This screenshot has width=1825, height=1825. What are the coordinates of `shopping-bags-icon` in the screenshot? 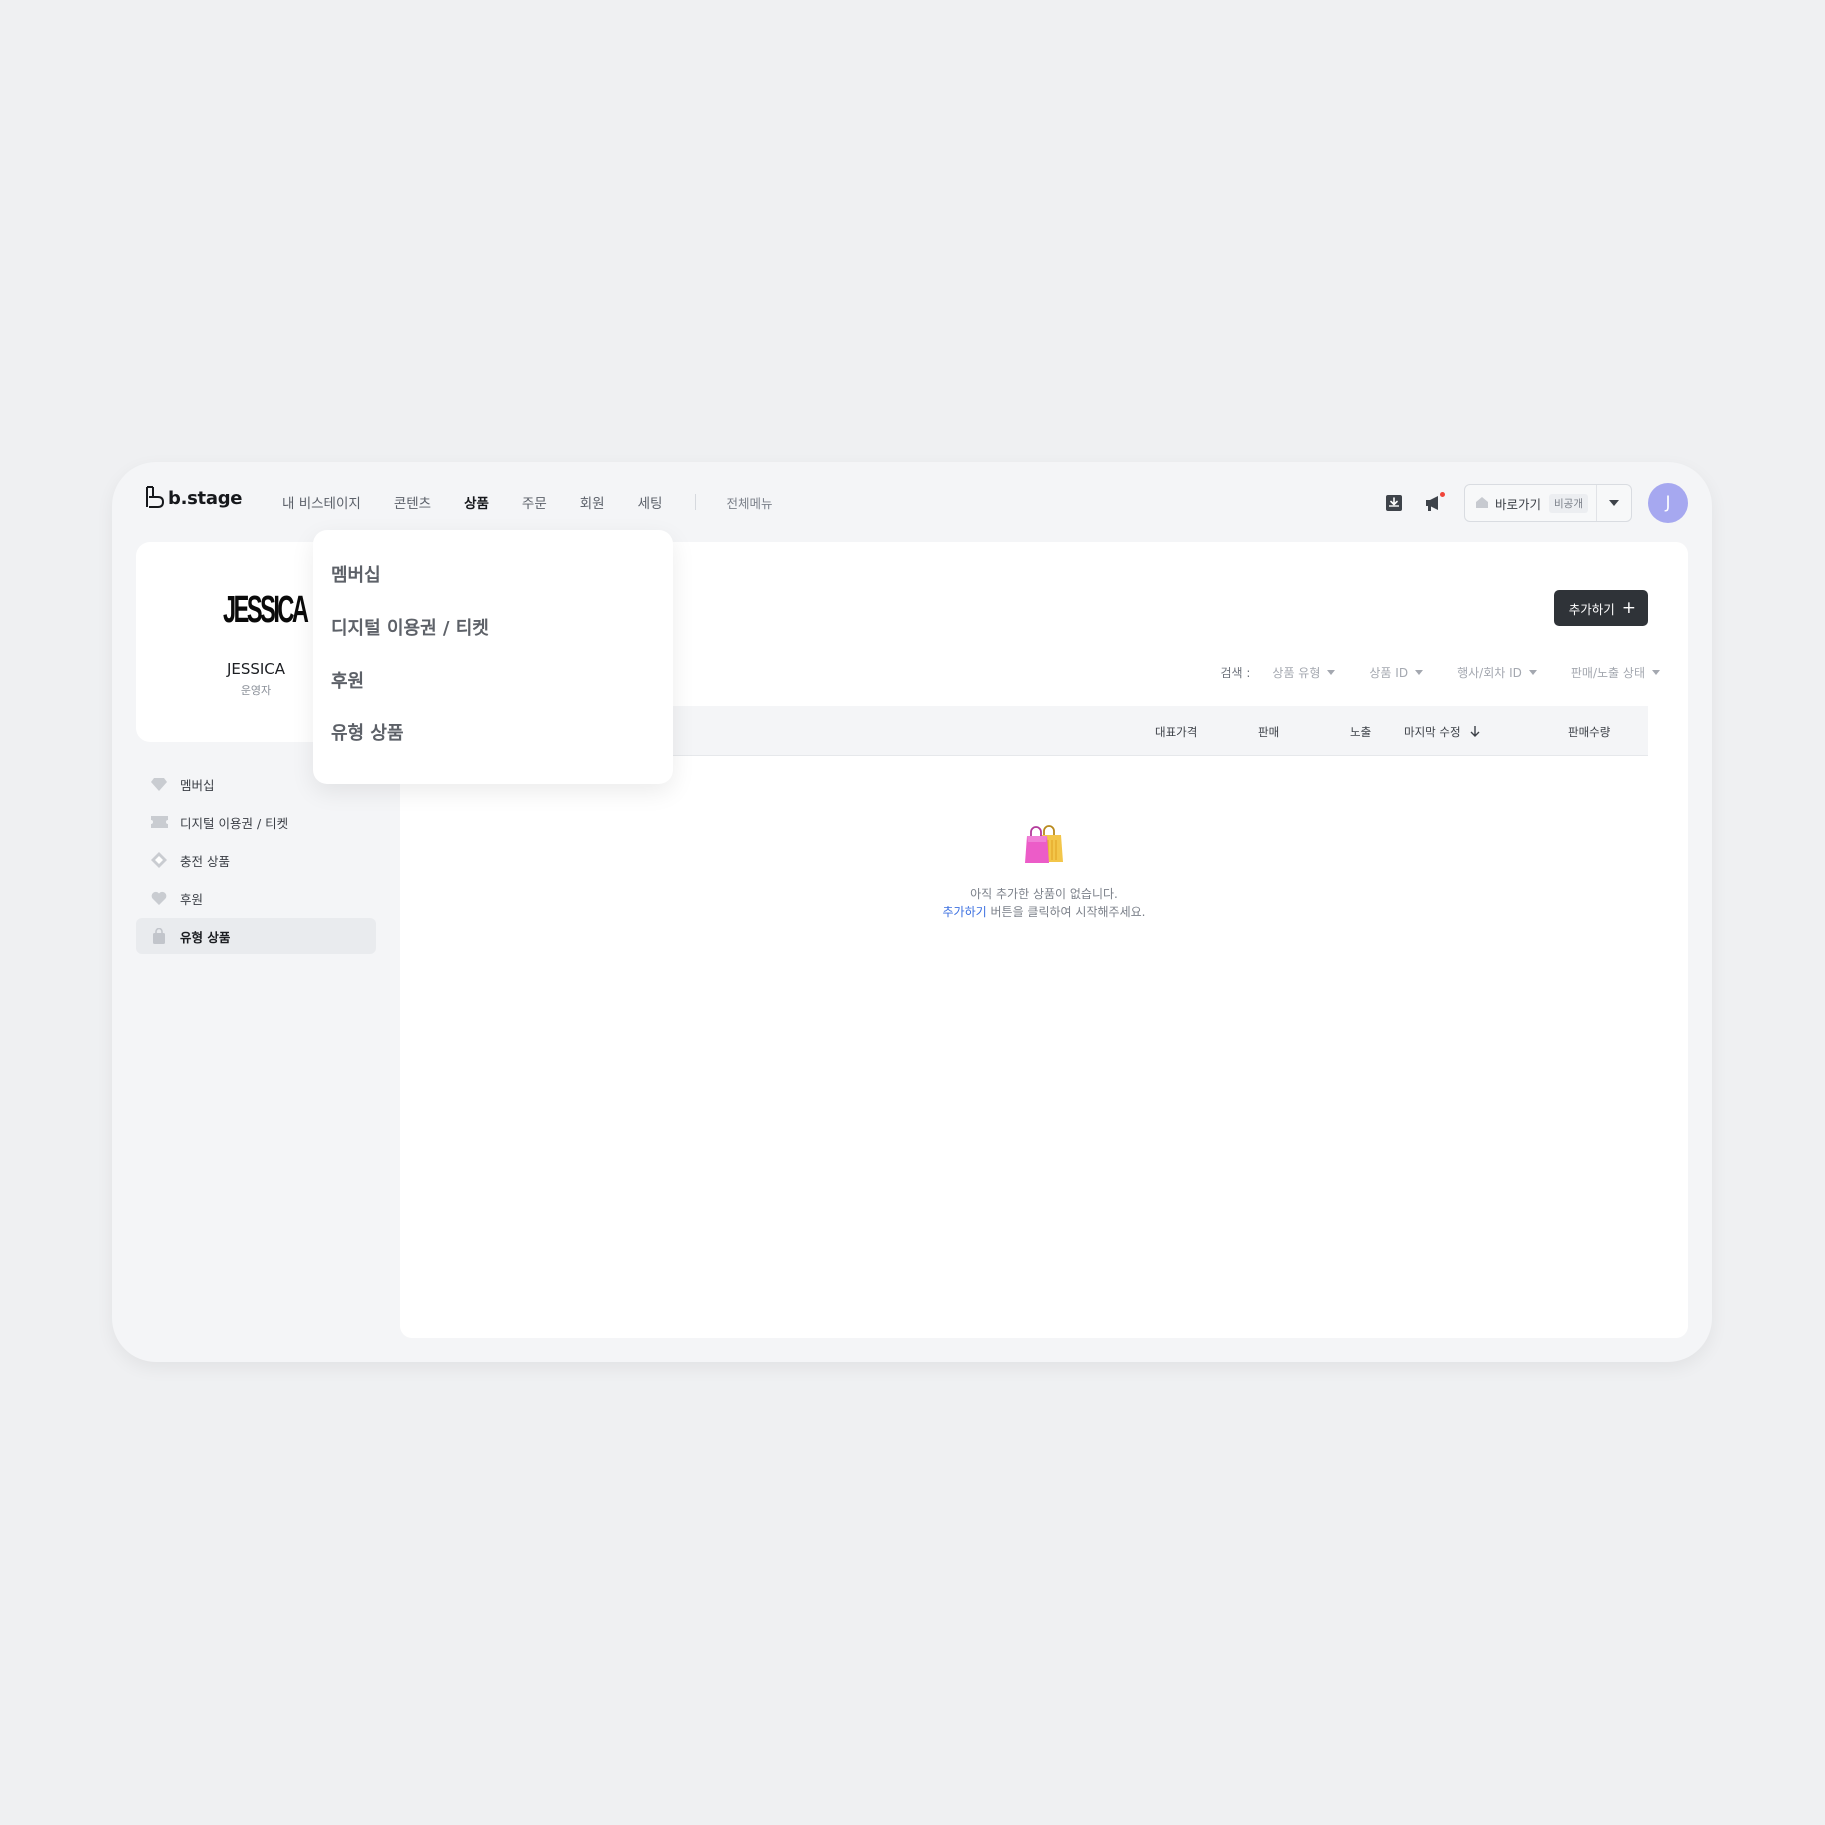 It's located at (1044, 846).